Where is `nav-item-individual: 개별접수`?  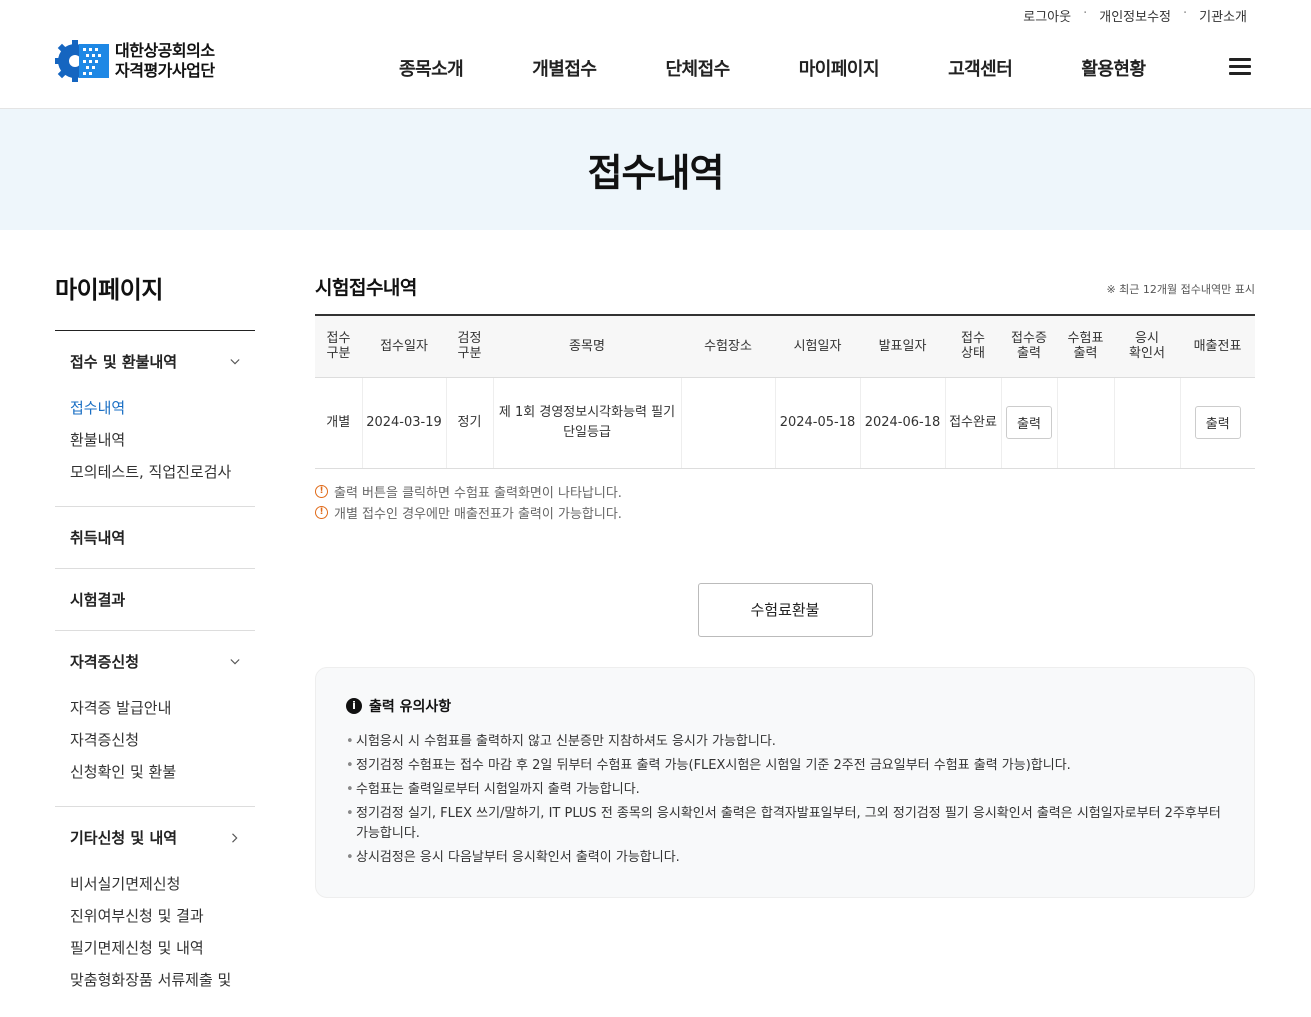
nav-item-individual: 개별접수 is located at coordinates (564, 68).